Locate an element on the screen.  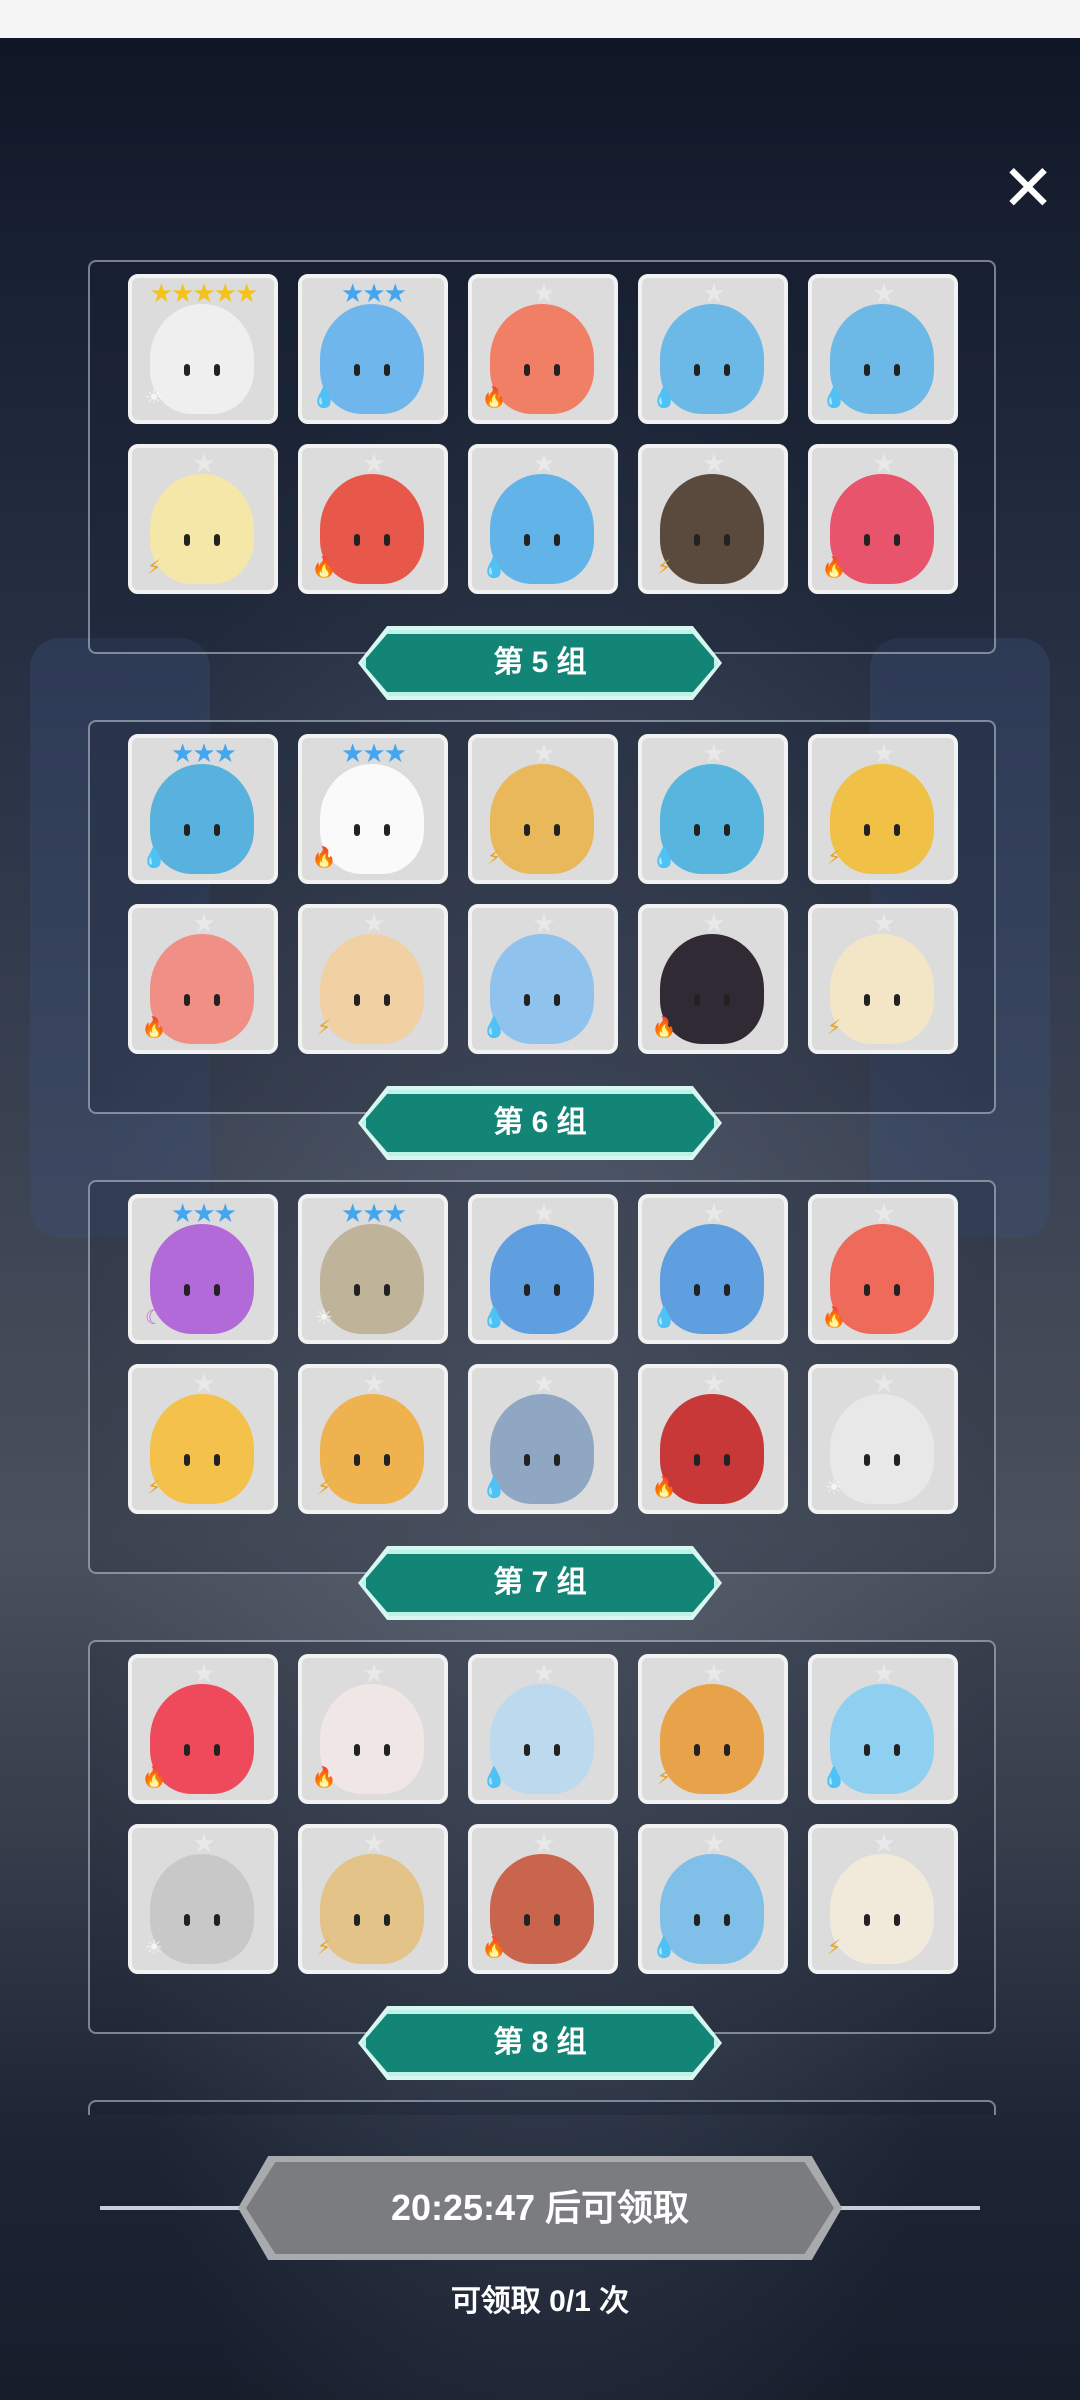
close-icon: ✕ is located at coordinates (1028, 188).